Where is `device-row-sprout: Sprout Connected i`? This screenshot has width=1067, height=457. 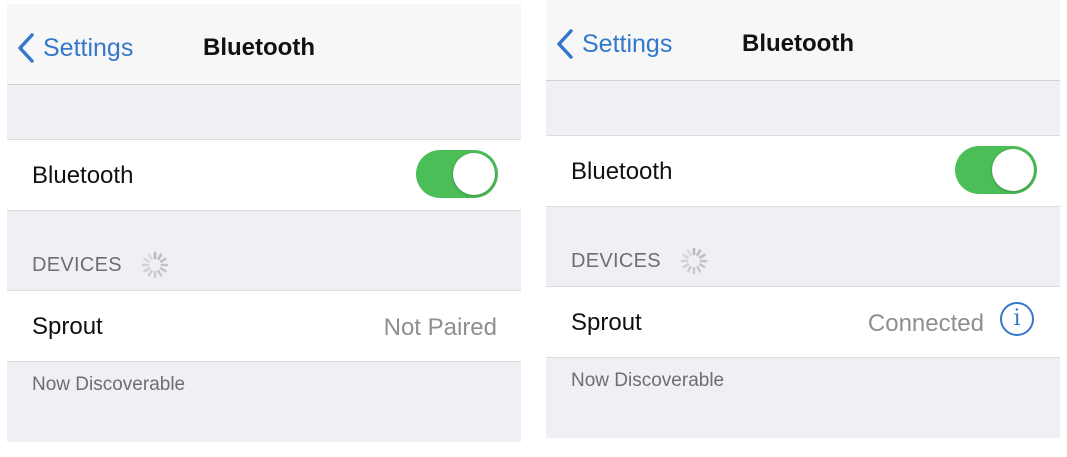 device-row-sprout: Sprout Connected i is located at coordinates (803, 322).